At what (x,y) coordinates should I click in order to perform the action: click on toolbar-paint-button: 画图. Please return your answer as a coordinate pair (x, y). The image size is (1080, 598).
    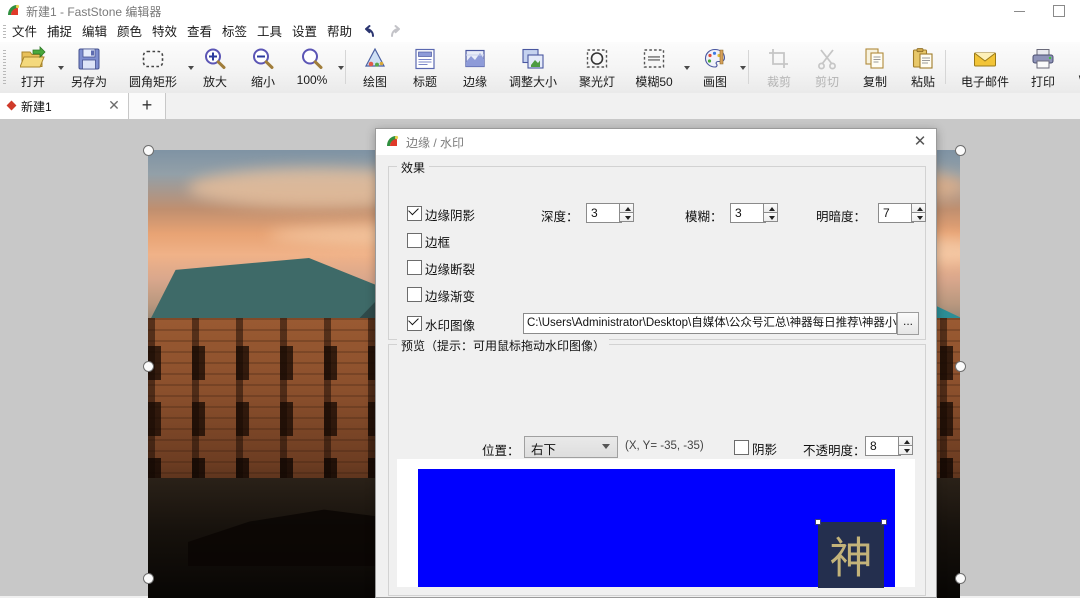
    Looking at the image, I should click on (715, 67).